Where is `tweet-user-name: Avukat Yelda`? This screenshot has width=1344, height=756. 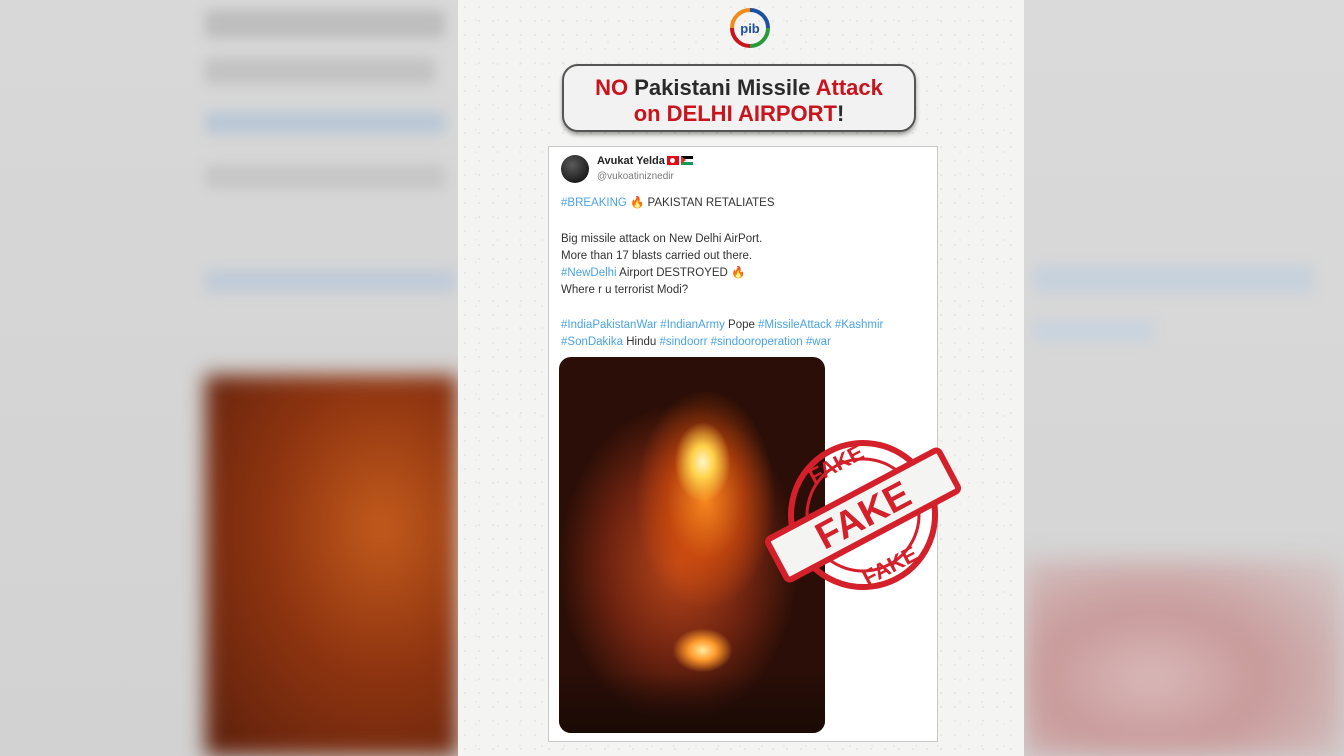
tweet-user-name: Avukat Yelda is located at coordinates (631, 161).